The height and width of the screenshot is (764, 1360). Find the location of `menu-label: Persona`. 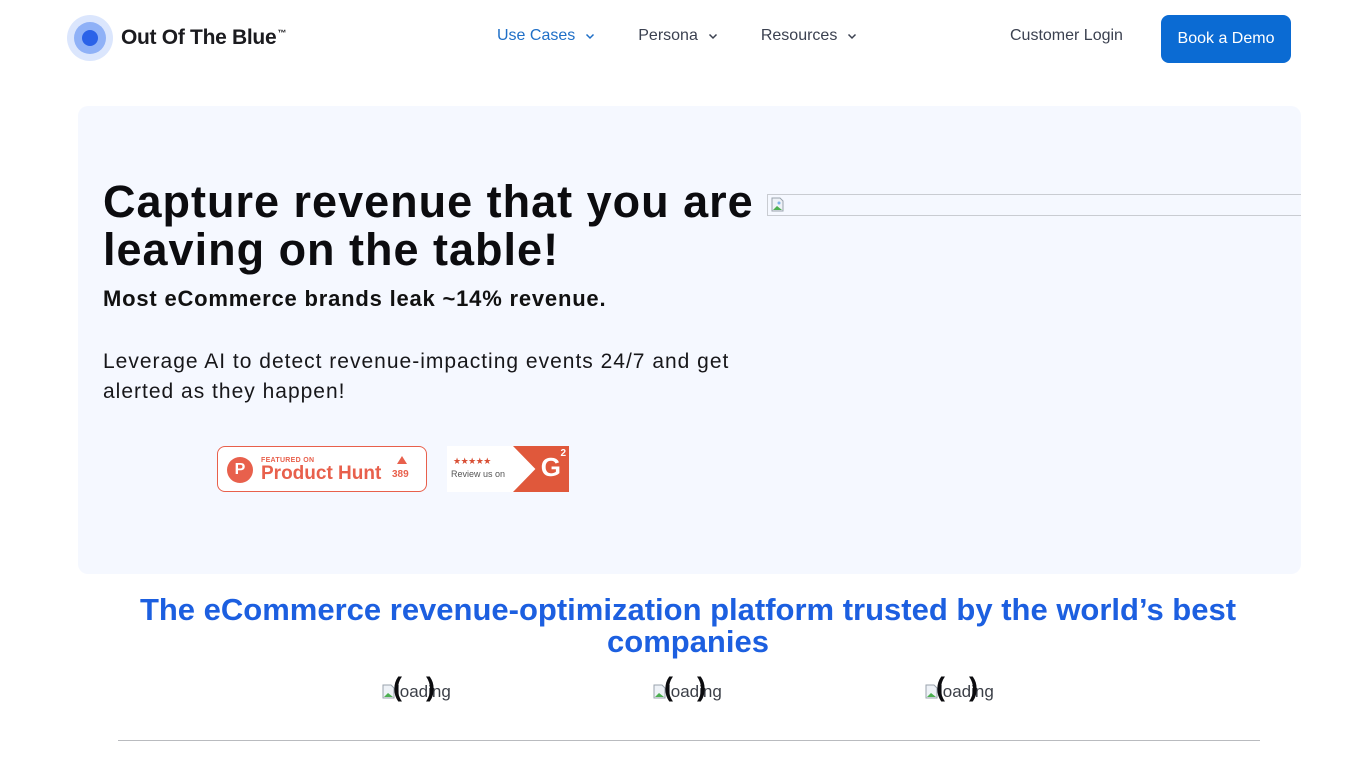

menu-label: Persona is located at coordinates (668, 35).